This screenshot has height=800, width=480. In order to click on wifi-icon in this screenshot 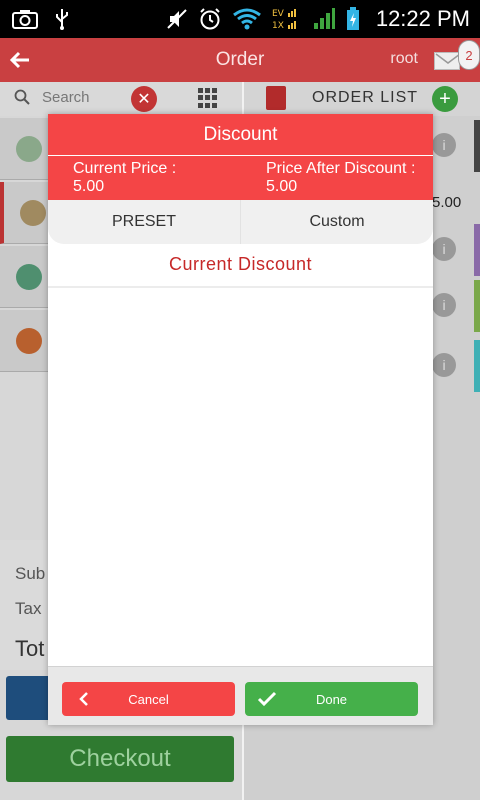, I will do `click(247, 19)`.